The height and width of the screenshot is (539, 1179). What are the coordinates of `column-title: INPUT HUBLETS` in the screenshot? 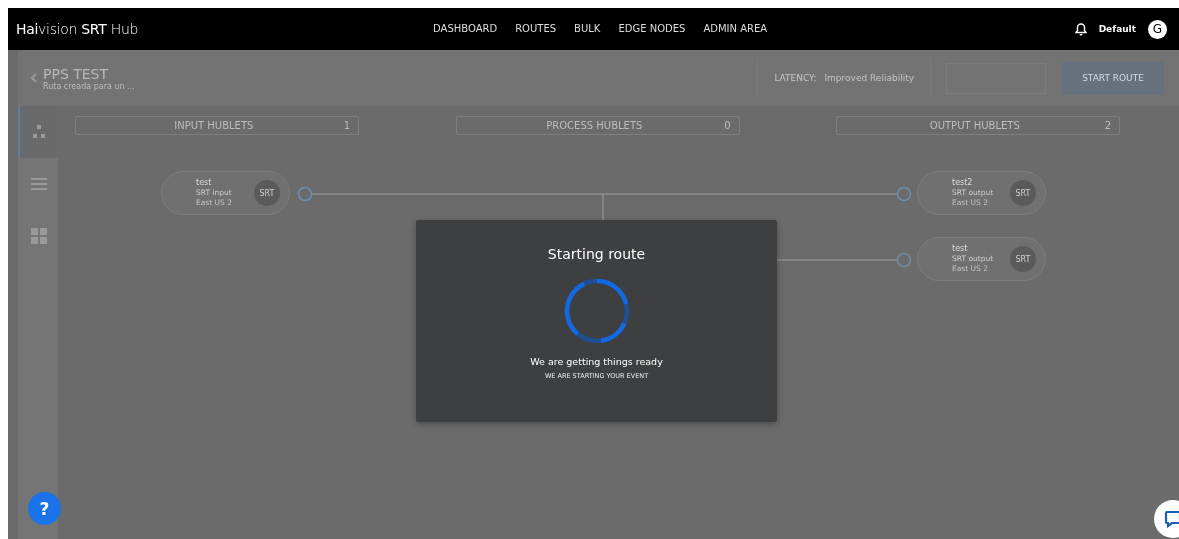 It's located at (214, 125).